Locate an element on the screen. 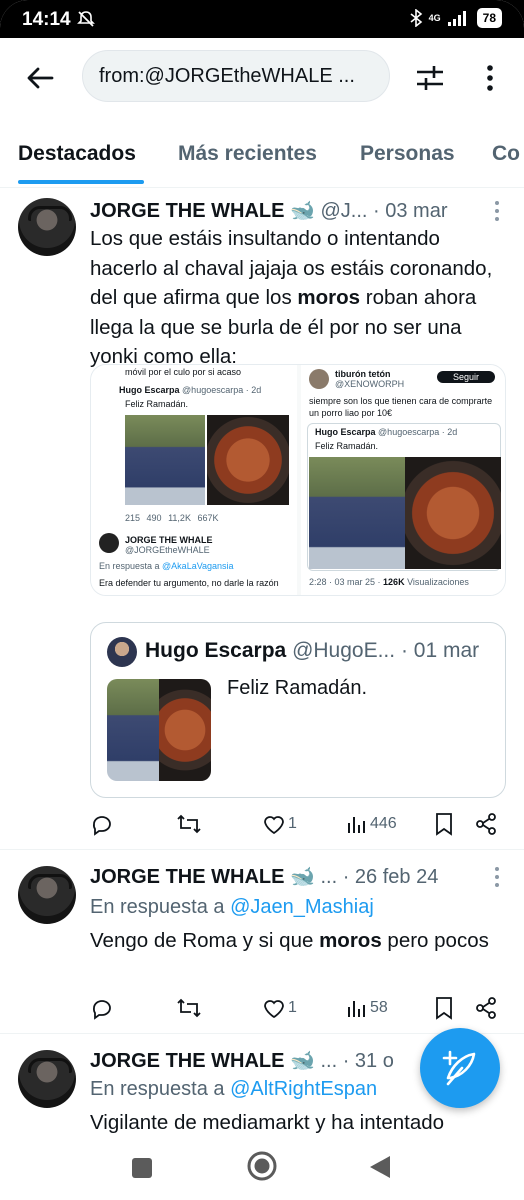  signal-icon is located at coordinates (456, 18).